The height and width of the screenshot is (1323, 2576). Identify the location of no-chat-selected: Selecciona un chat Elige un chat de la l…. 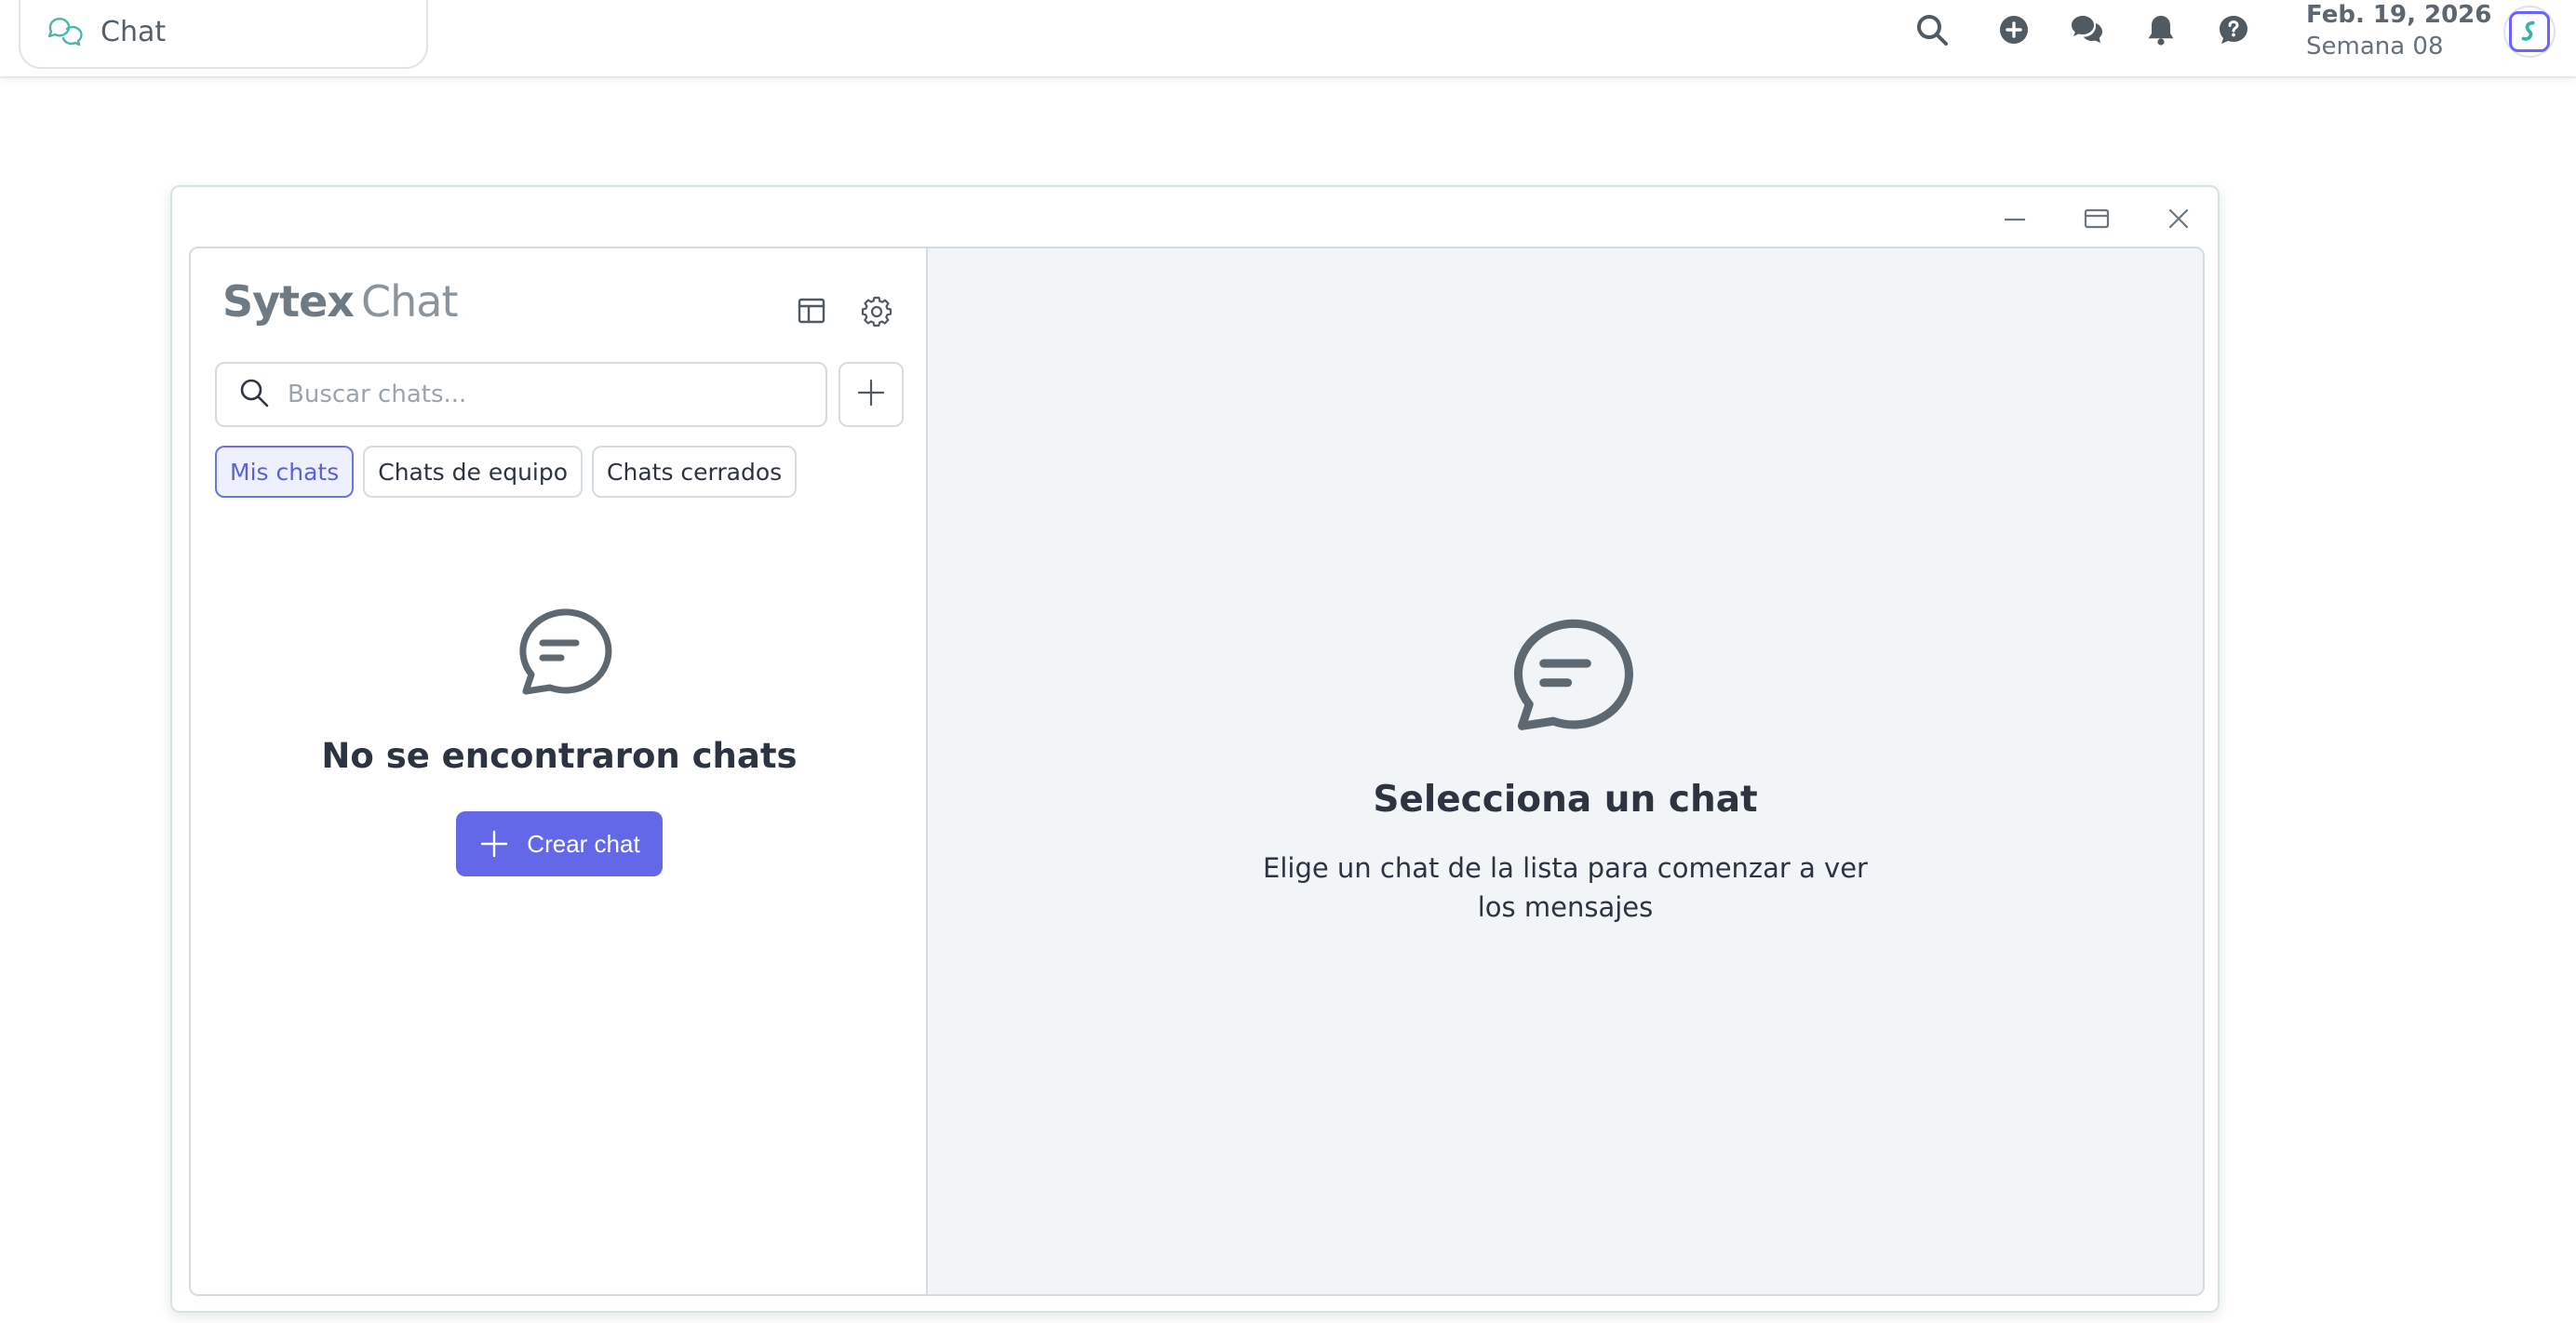
(1565, 766).